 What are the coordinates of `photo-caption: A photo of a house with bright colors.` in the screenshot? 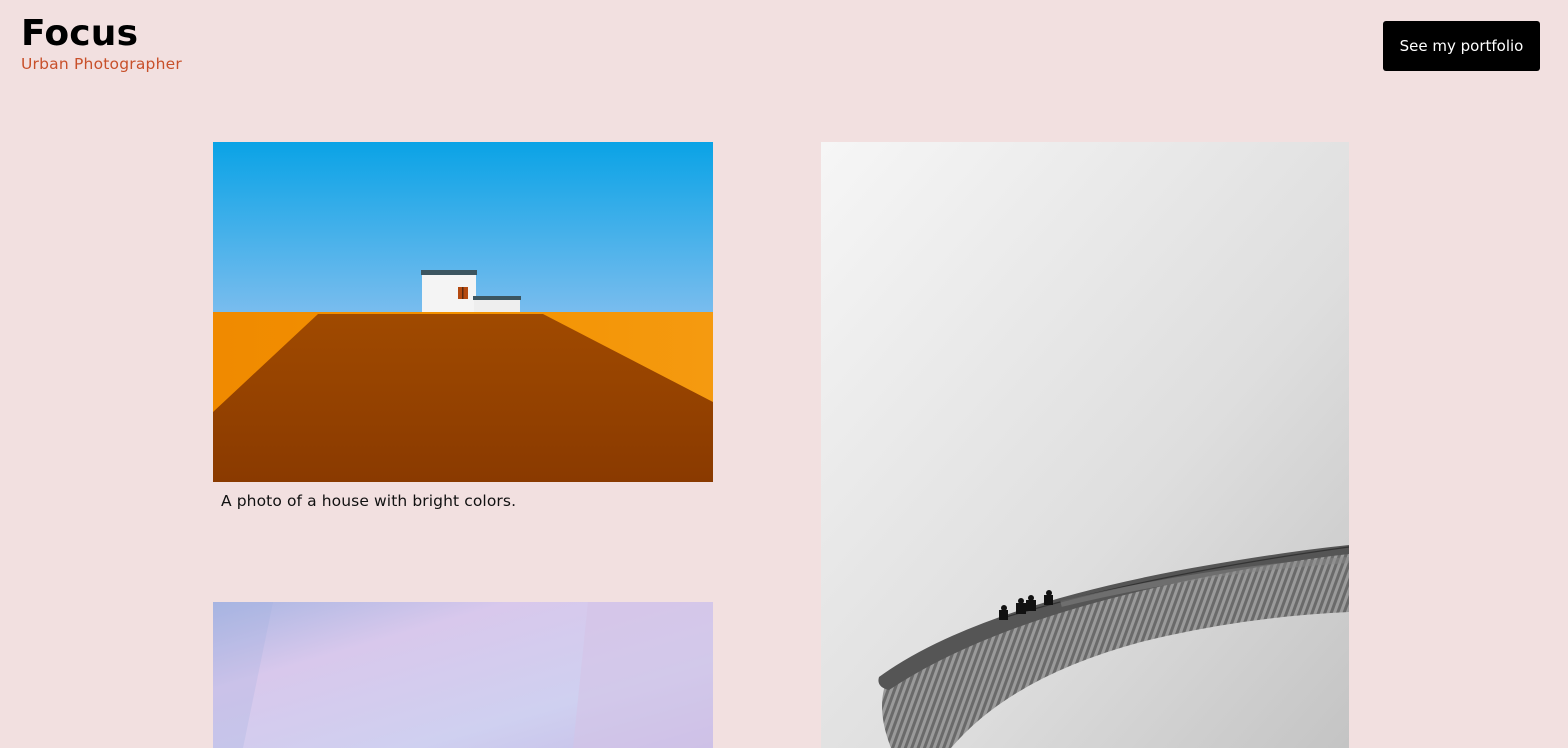 It's located at (369, 501).